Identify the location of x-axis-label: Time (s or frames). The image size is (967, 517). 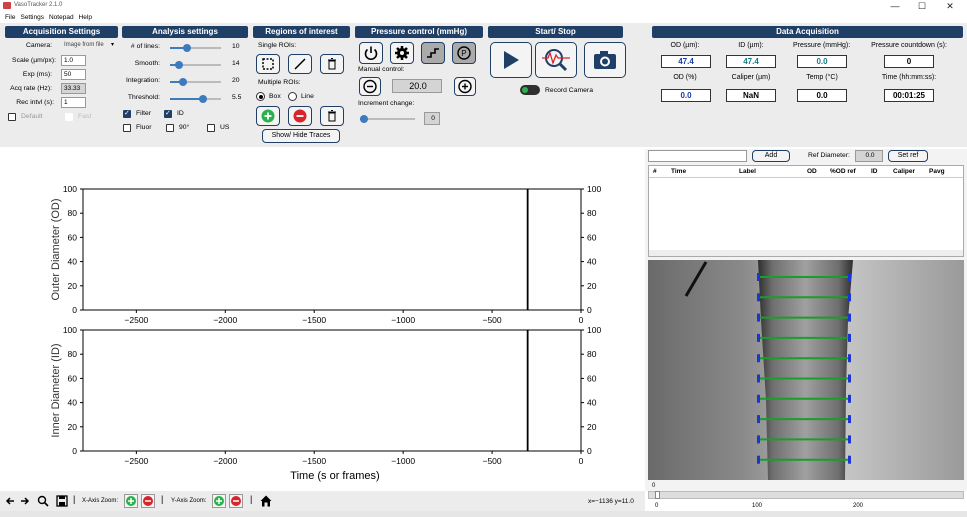
(334, 476).